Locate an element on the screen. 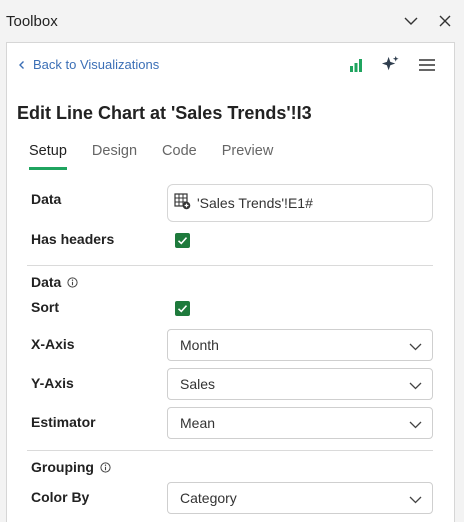 The image size is (464, 522). data-section-label: Data is located at coordinates (46, 282).